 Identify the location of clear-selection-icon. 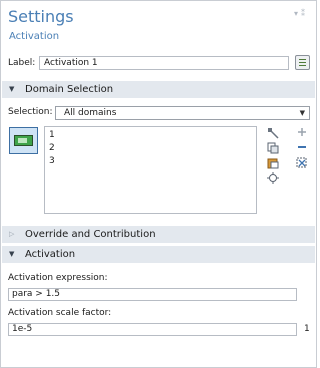
(302, 163).